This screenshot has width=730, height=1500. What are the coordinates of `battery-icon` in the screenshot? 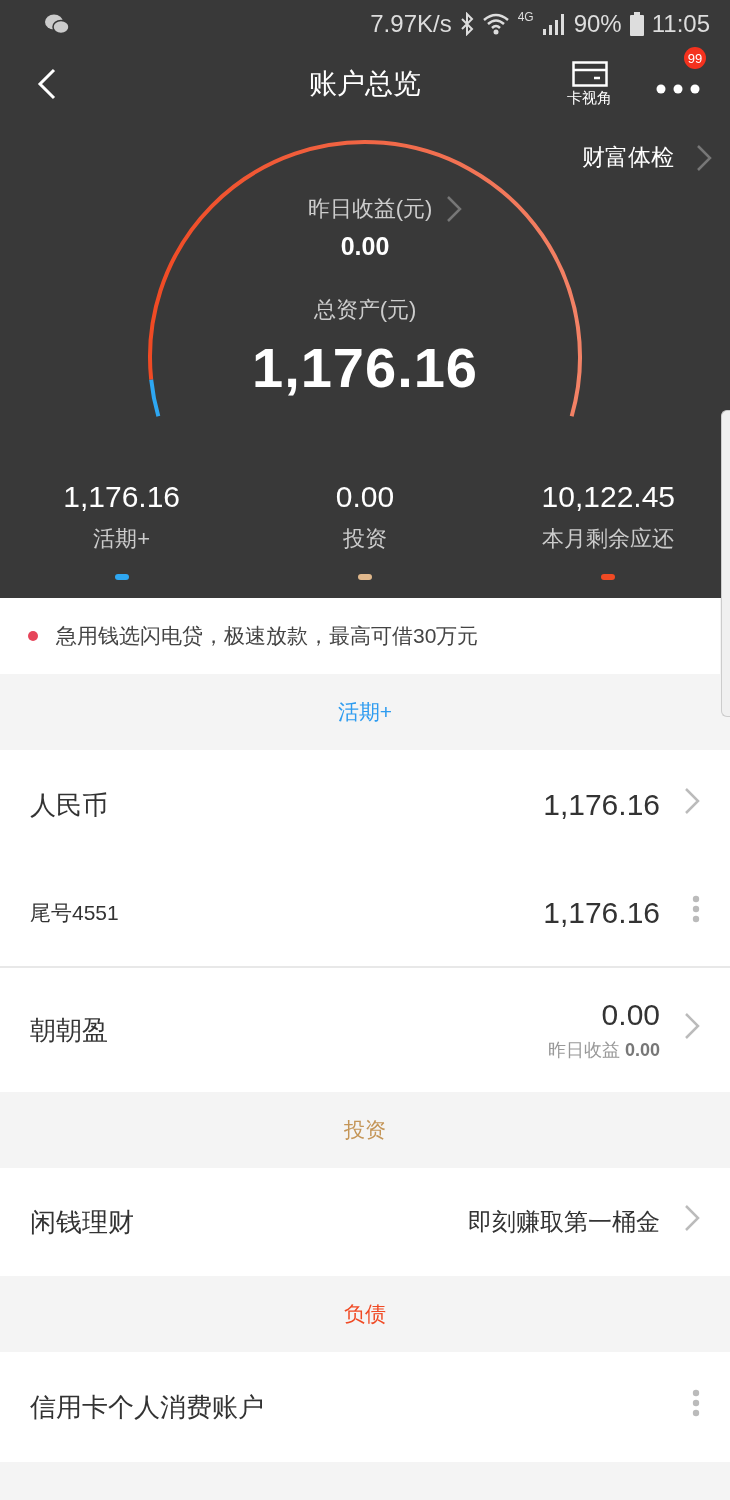 It's located at (636, 24).